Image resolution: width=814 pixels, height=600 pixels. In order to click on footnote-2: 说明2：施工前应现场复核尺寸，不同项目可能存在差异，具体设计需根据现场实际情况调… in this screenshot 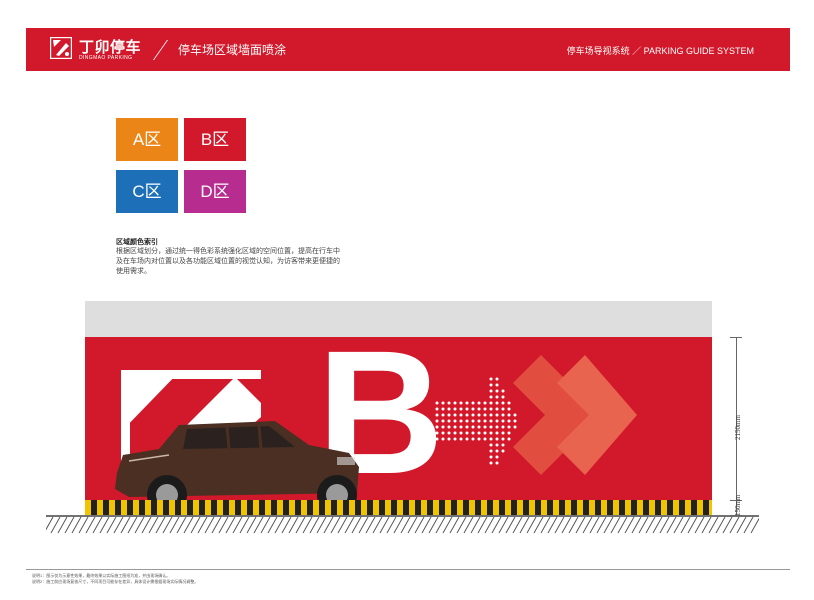, I will do `click(115, 581)`.